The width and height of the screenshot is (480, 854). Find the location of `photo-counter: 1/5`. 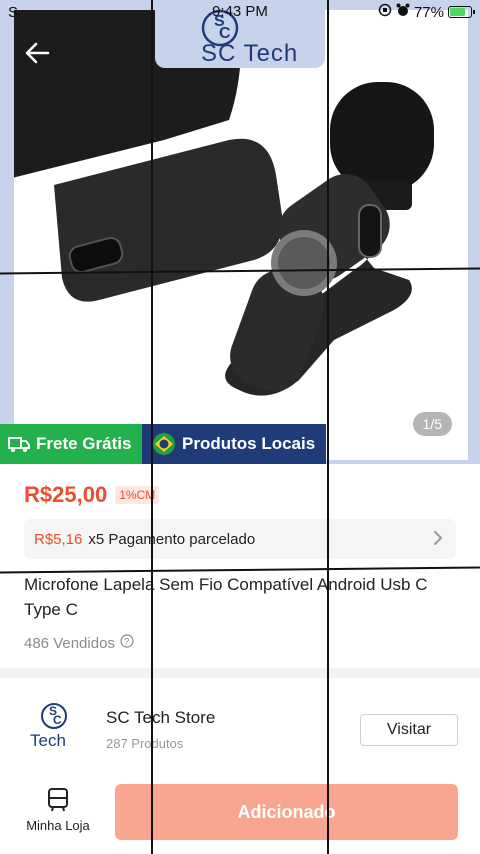

photo-counter: 1/5 is located at coordinates (432, 424).